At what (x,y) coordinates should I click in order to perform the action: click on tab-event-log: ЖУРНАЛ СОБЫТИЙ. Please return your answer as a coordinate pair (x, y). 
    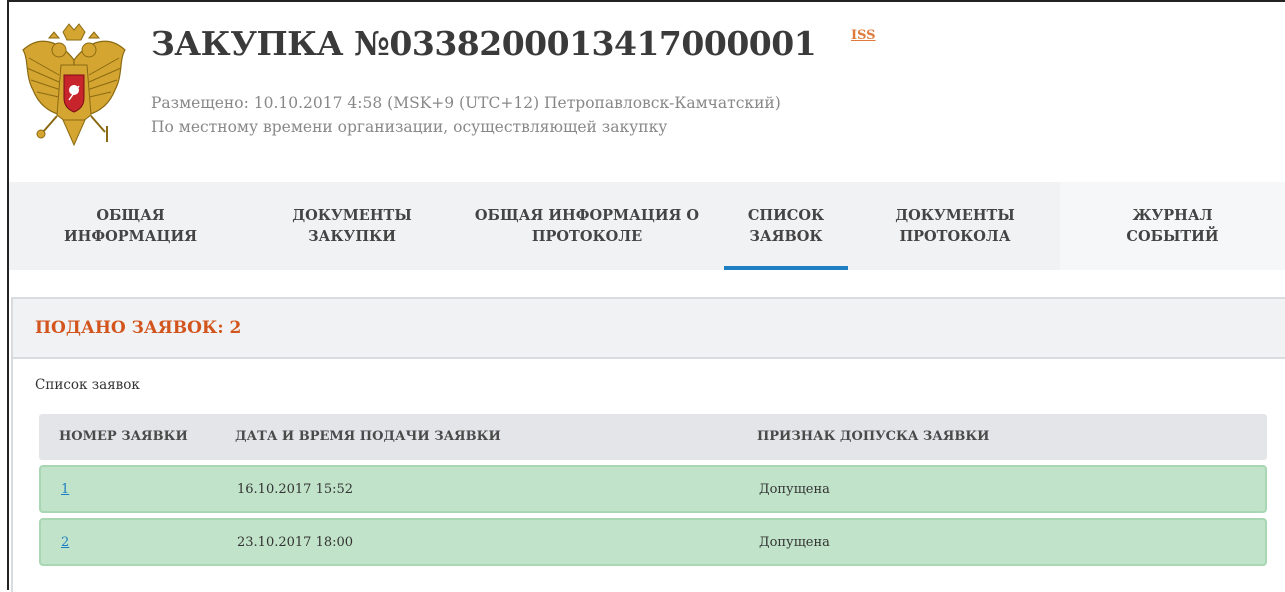
    Looking at the image, I should click on (1172, 226).